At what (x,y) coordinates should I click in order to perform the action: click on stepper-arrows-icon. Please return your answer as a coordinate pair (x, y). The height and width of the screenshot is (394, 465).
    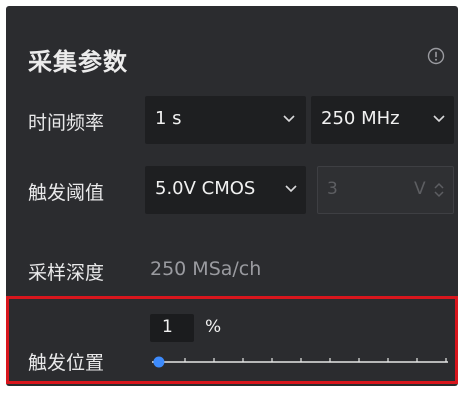
    Looking at the image, I should click on (439, 190).